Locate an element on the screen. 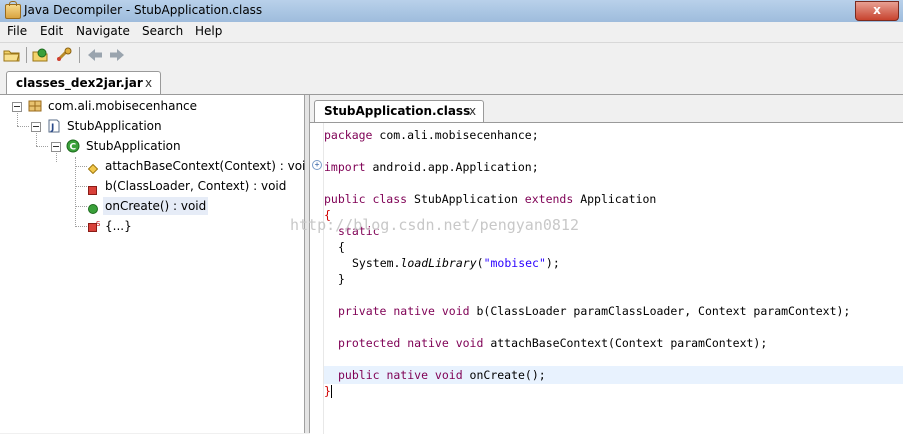  code-line: } is located at coordinates (341, 279).